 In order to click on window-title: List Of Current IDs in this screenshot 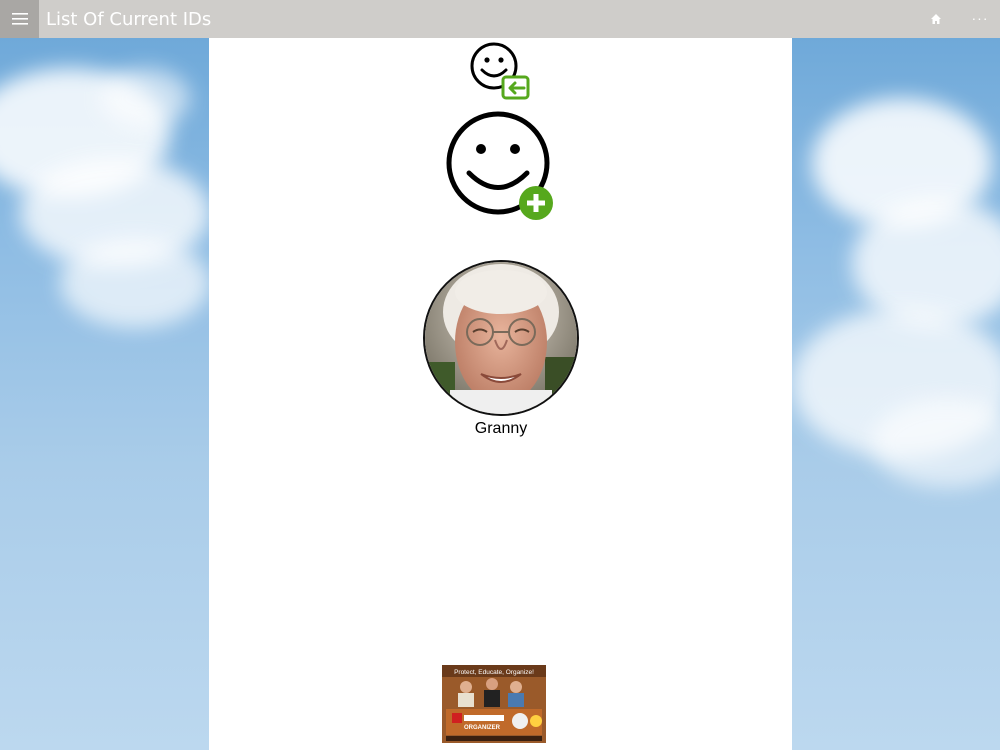, I will do `click(129, 19)`.